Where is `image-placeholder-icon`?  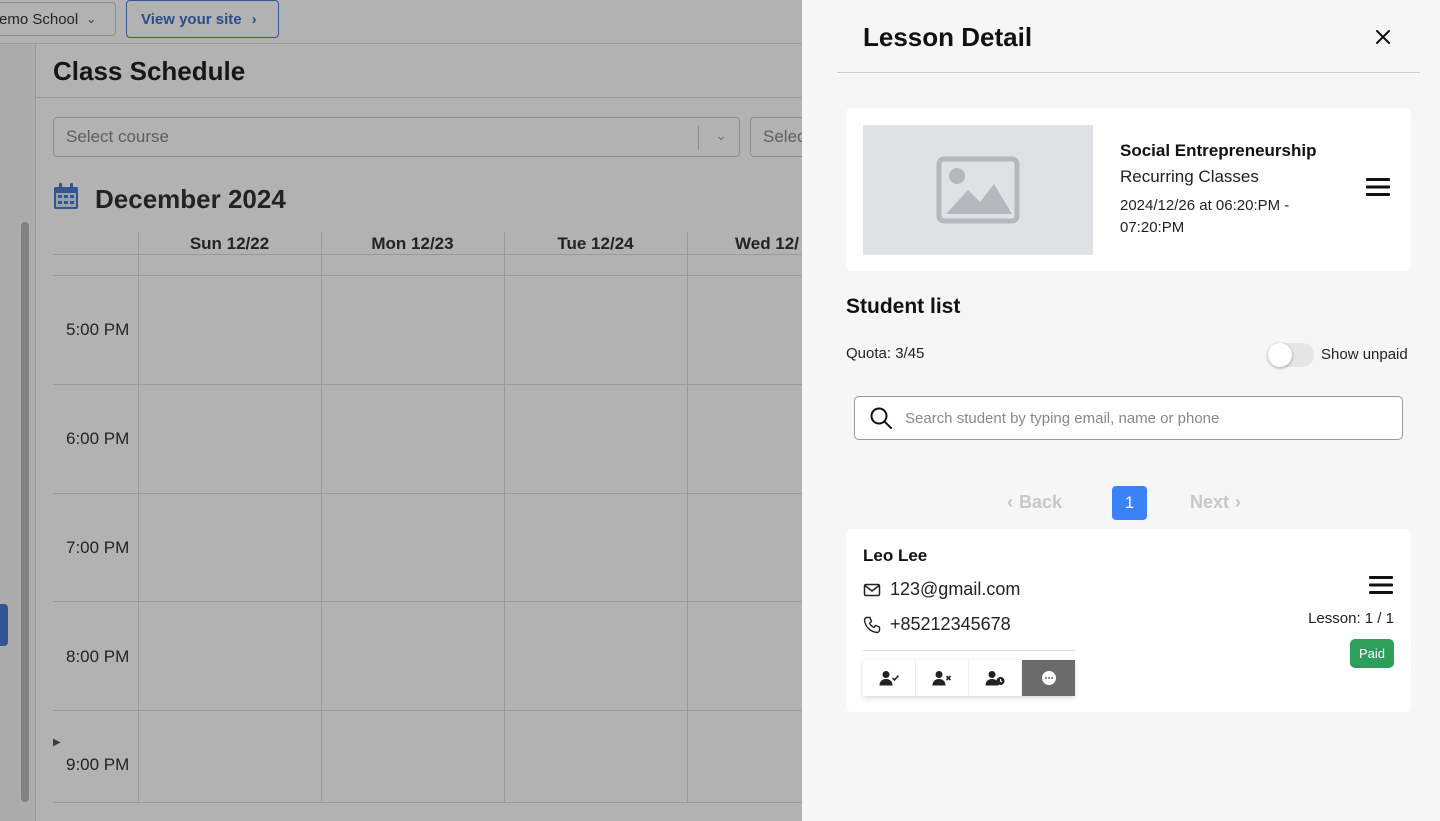
image-placeholder-icon is located at coordinates (978, 190).